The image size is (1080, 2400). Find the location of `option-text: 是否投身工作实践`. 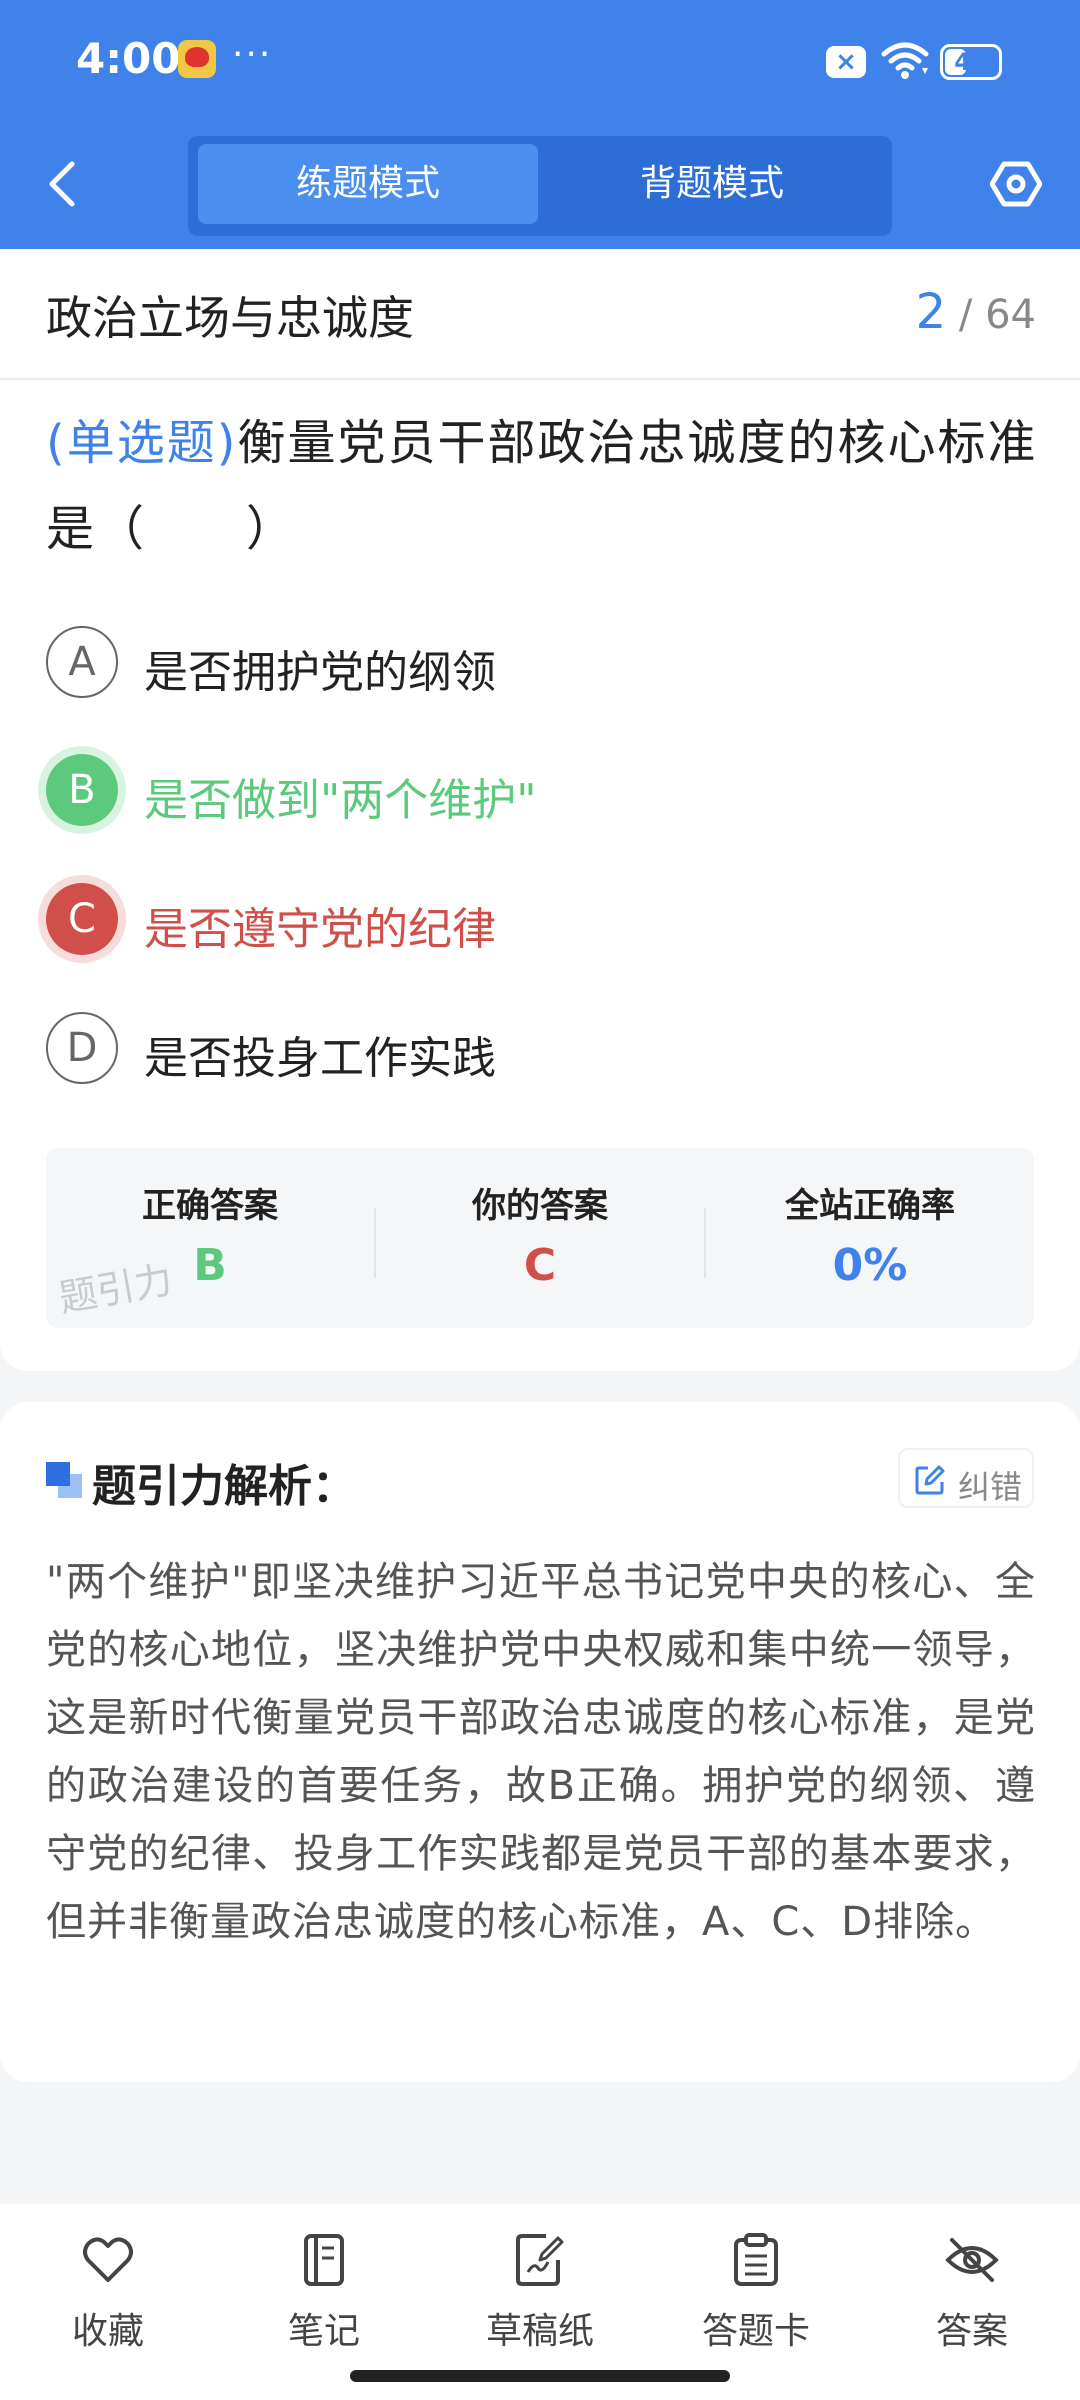

option-text: 是否投身工作实践 is located at coordinates (320, 1058).